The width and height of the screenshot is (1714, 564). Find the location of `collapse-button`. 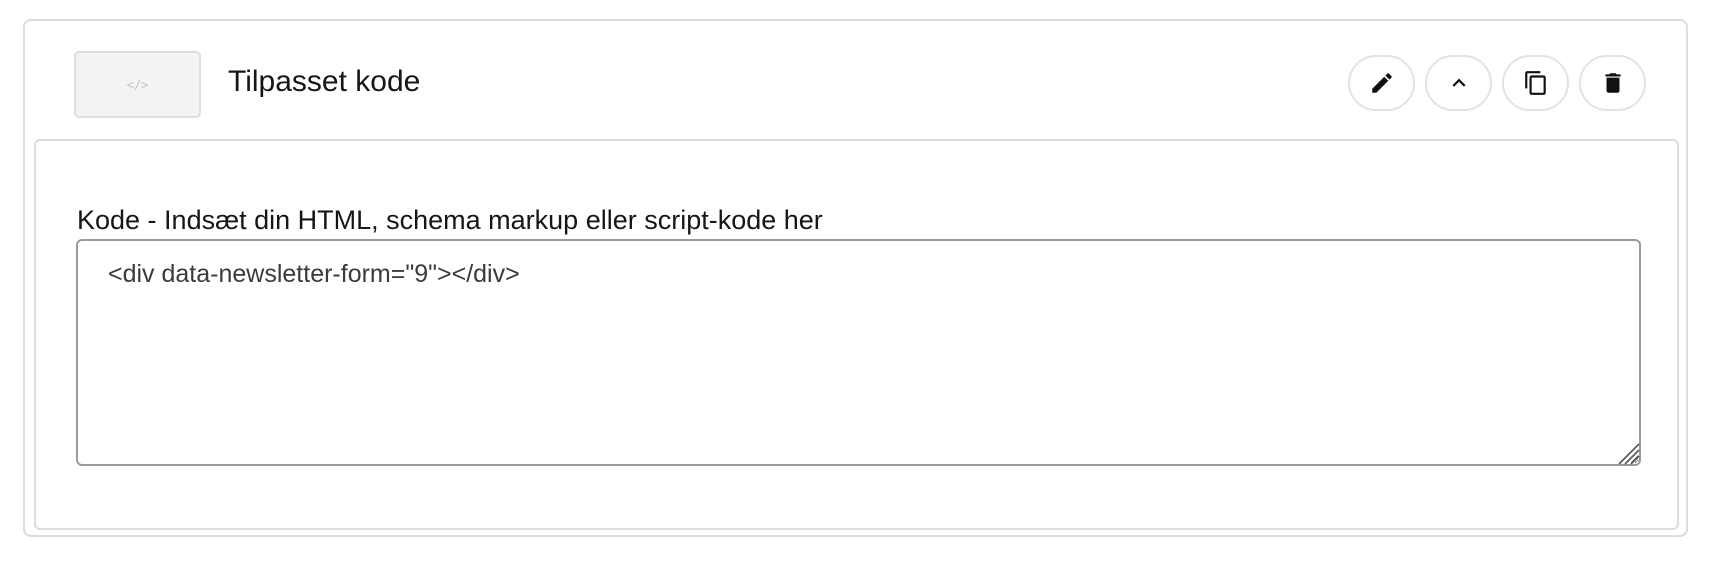

collapse-button is located at coordinates (1458, 83).